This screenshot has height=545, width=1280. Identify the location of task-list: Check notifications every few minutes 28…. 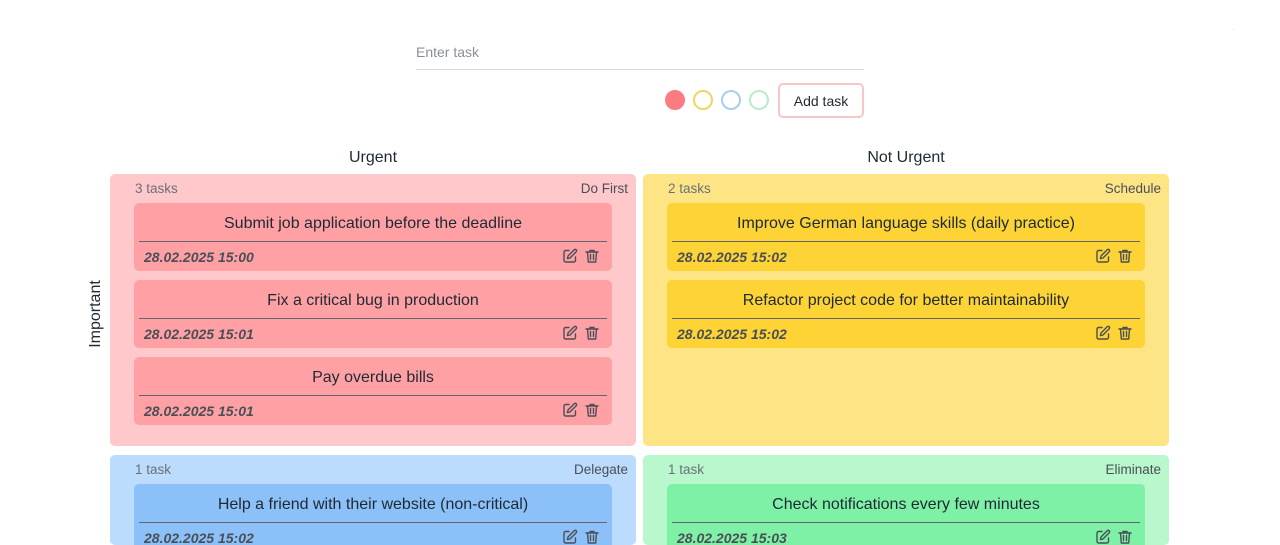
(906, 514).